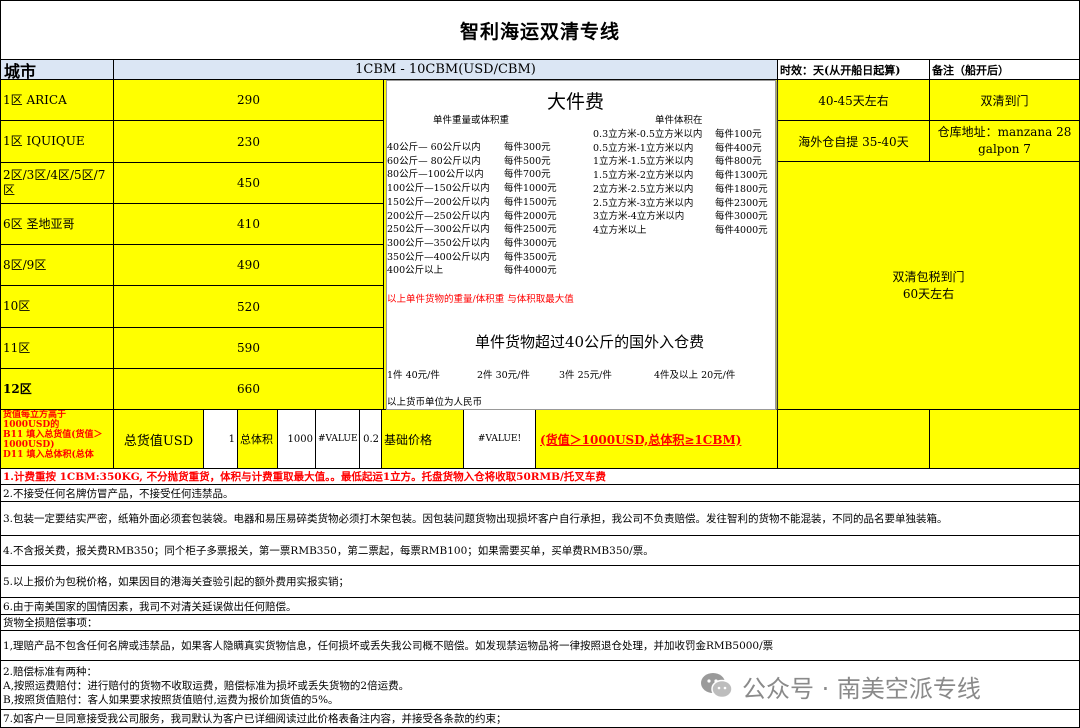 Image resolution: width=1080 pixels, height=728 pixels. Describe the element at coordinates (249, 224) in the screenshot. I see `city-price: 410` at that location.